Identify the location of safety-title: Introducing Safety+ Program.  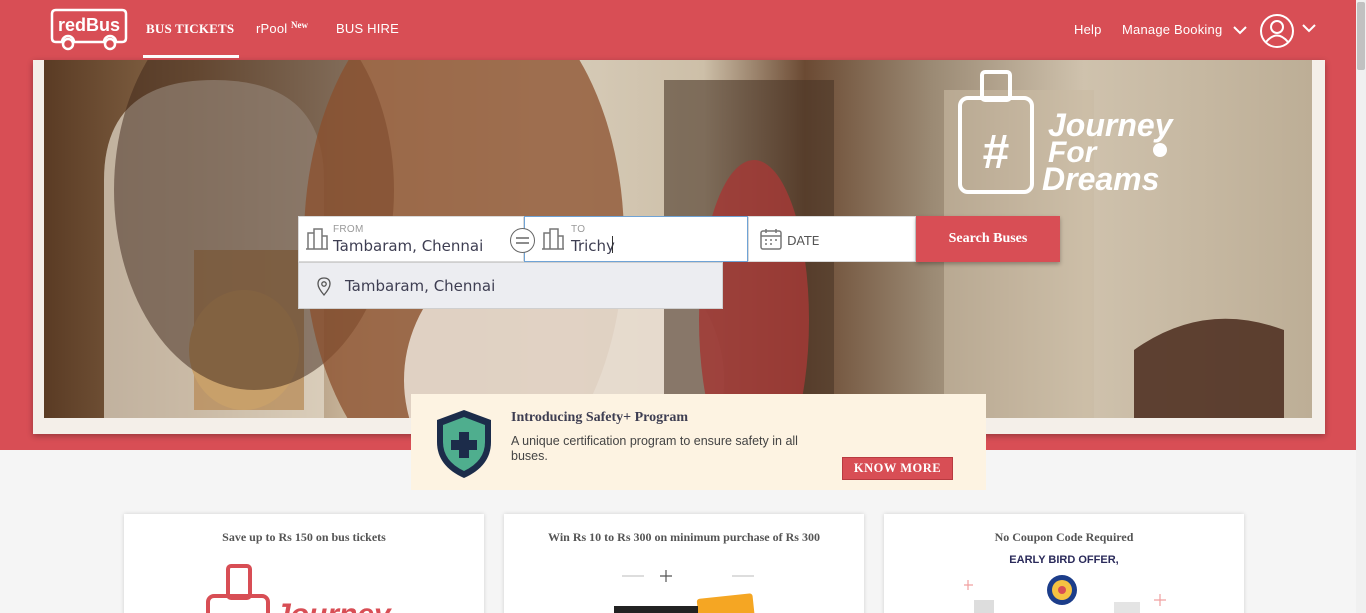
(600, 417).